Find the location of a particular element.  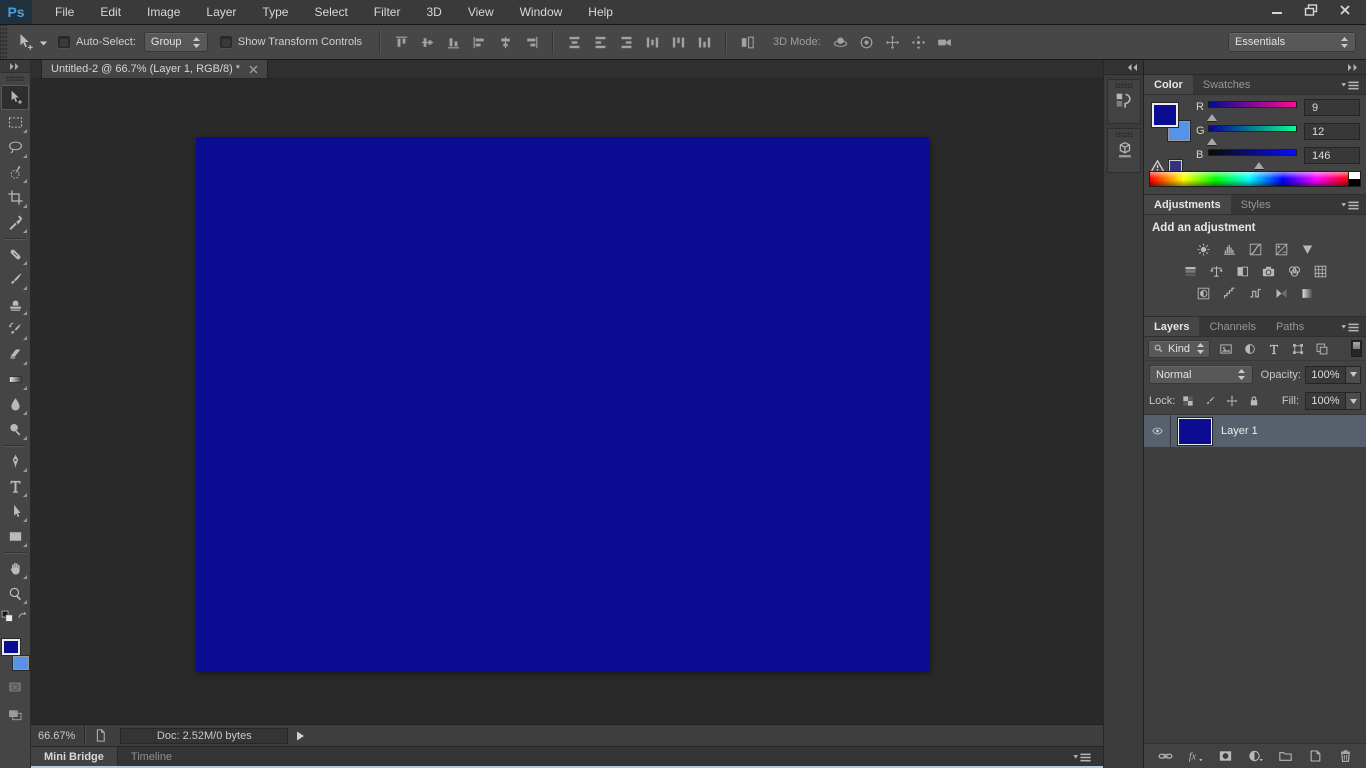

link-layers-icon is located at coordinates (1165, 756).